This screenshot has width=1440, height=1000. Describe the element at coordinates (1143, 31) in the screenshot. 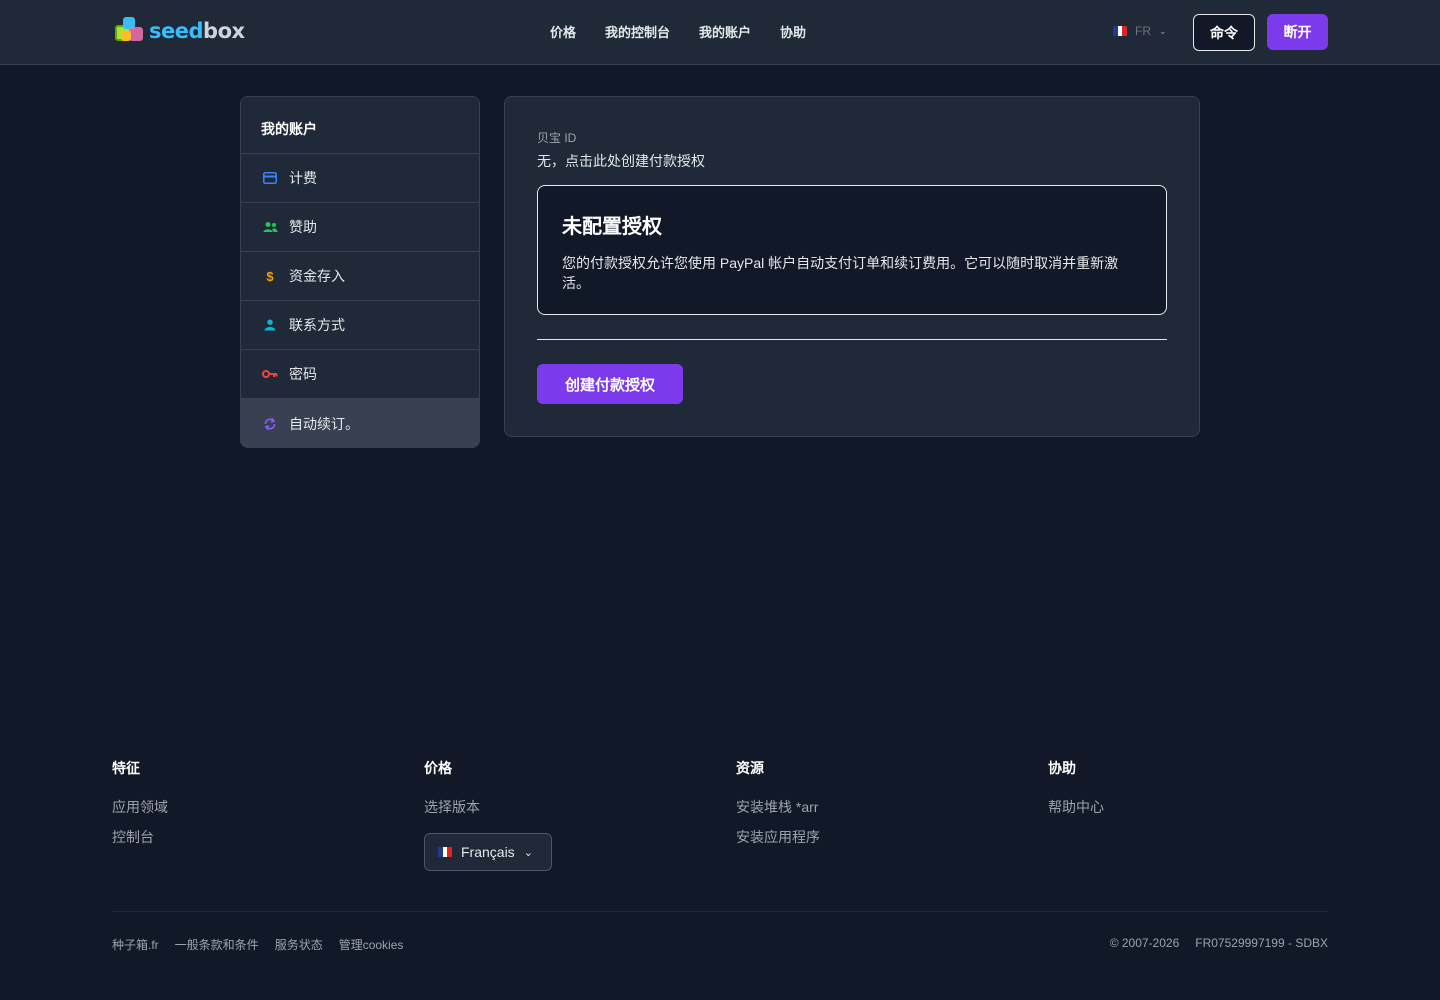

I see `language-code: FR` at that location.